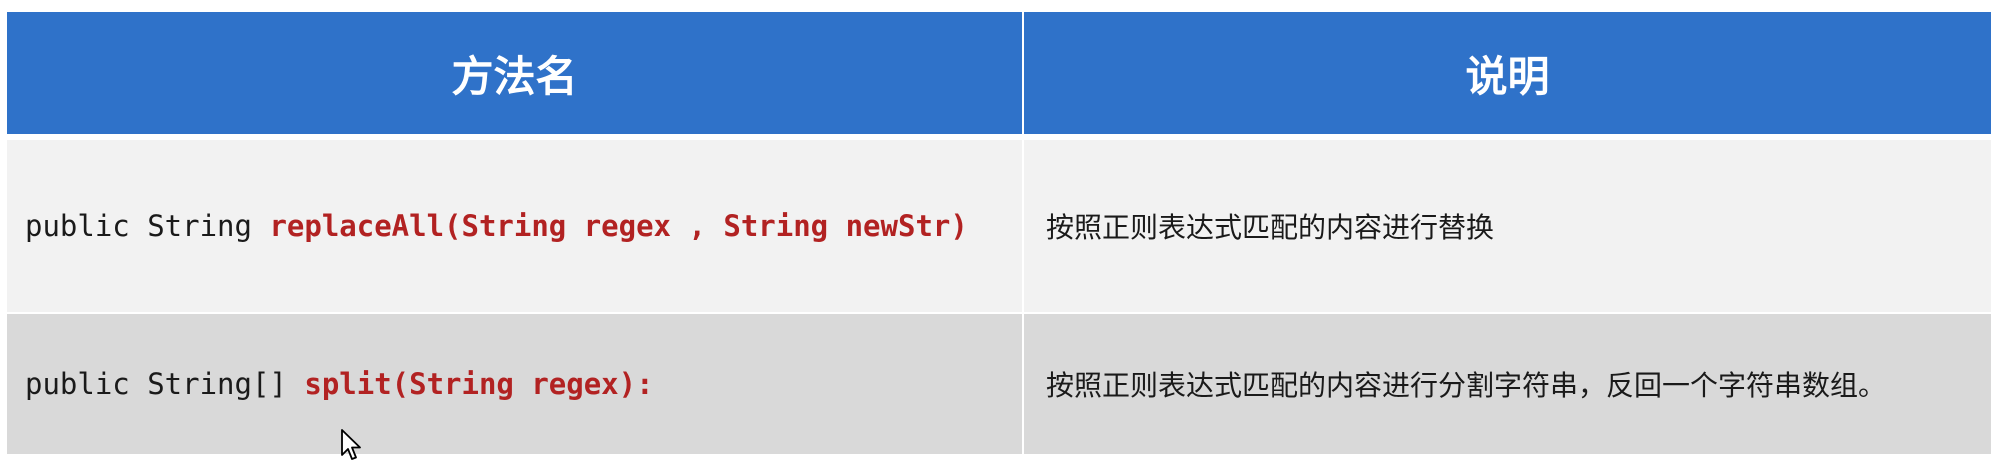 This screenshot has width=2002, height=466. What do you see at coordinates (1506, 74) in the screenshot?
I see `header-description: 说明` at bounding box center [1506, 74].